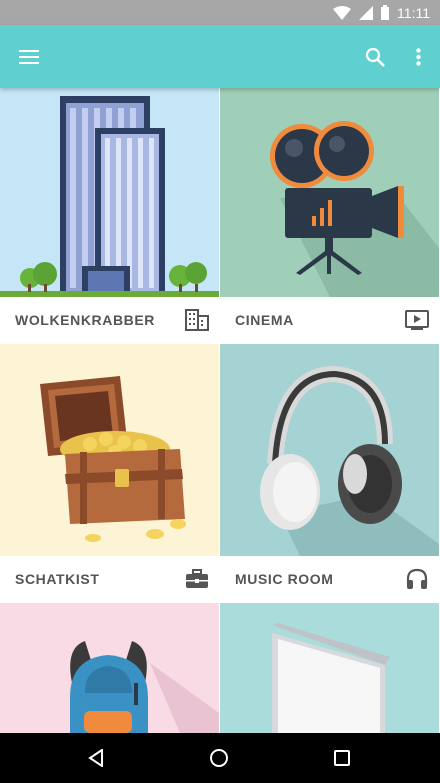 This screenshot has width=440, height=783. I want to click on skyscraper-illustration, so click(109, 192).